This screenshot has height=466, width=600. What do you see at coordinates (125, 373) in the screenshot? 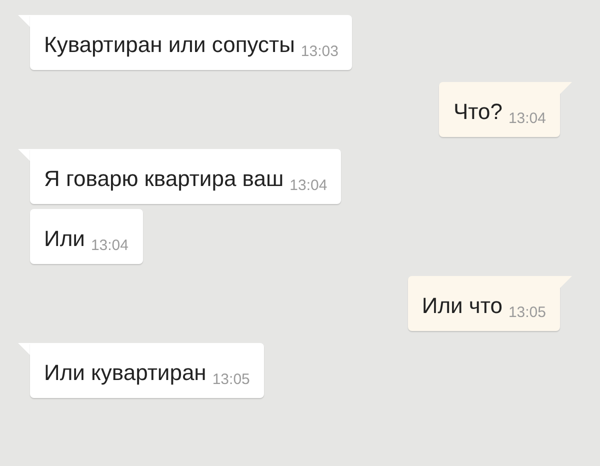
I see `message-text: Или кувартиран` at bounding box center [125, 373].